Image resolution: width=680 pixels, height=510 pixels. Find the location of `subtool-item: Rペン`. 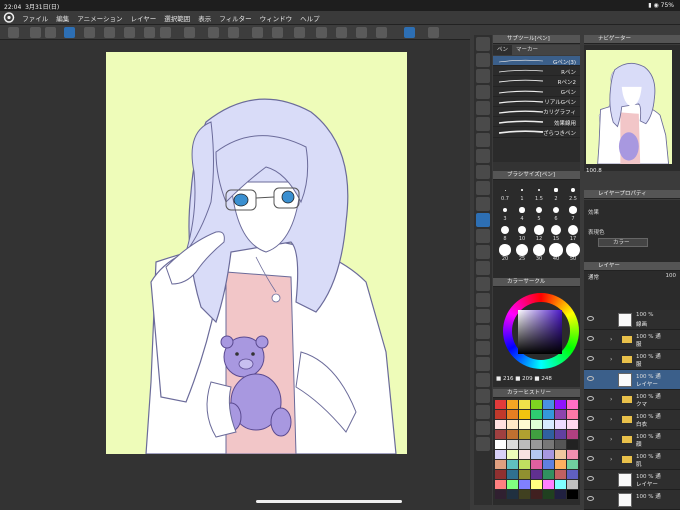

subtool-item: Rペン is located at coordinates (536, 71).